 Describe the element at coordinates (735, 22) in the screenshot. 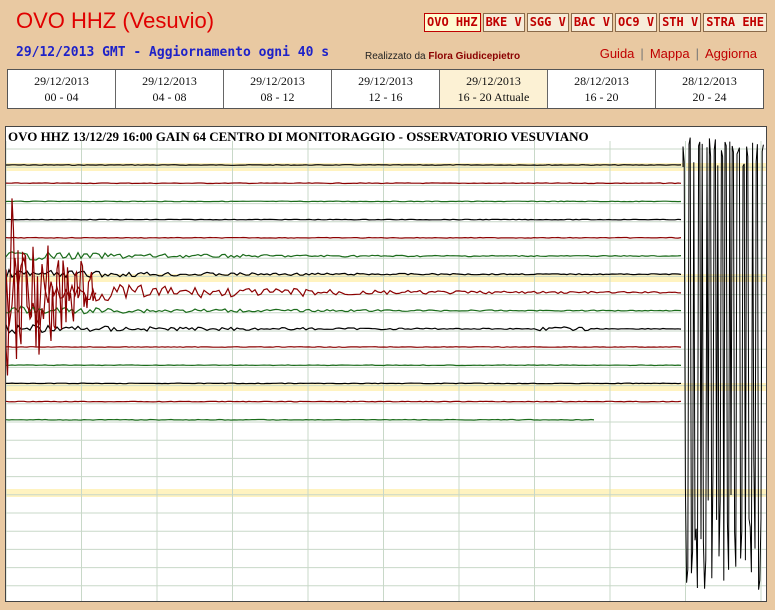

I see `station-button: STRA EHE` at that location.